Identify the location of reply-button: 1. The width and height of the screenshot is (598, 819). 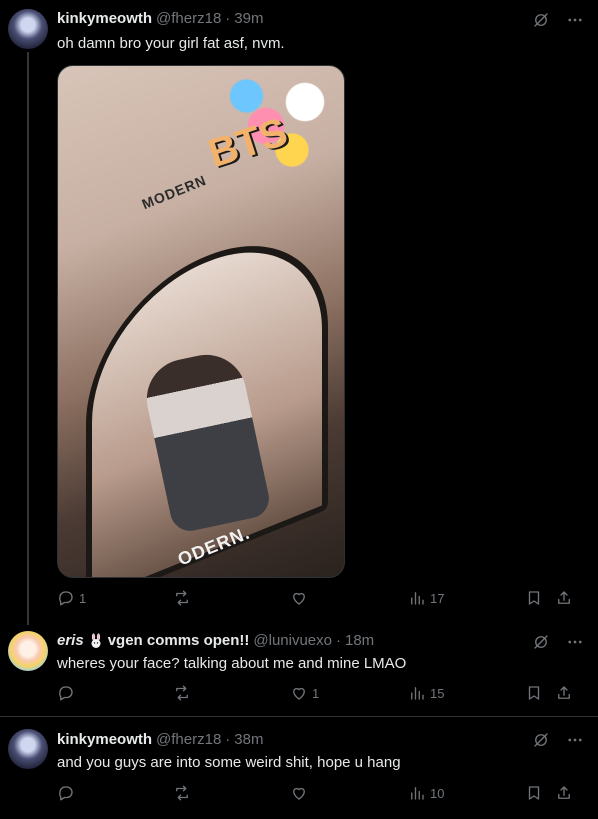
(71, 598).